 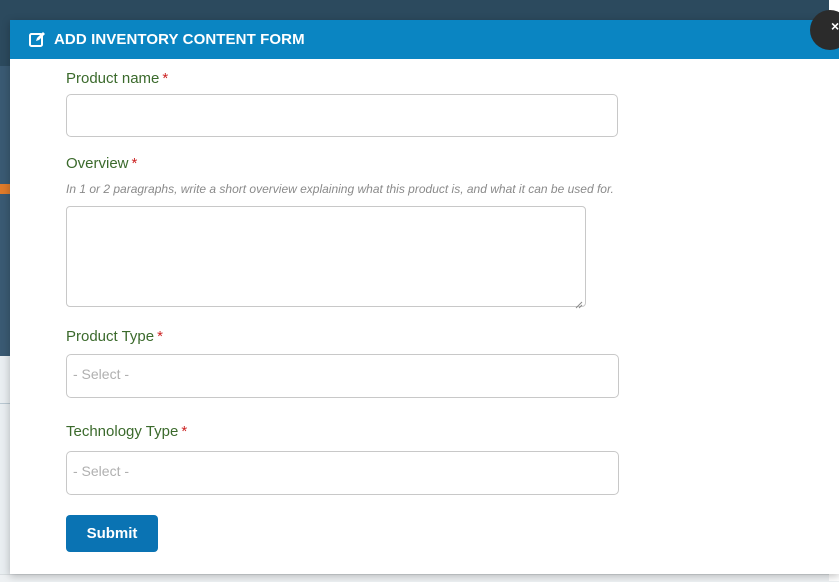 I want to click on overview-label: Overview *, so click(x=102, y=163).